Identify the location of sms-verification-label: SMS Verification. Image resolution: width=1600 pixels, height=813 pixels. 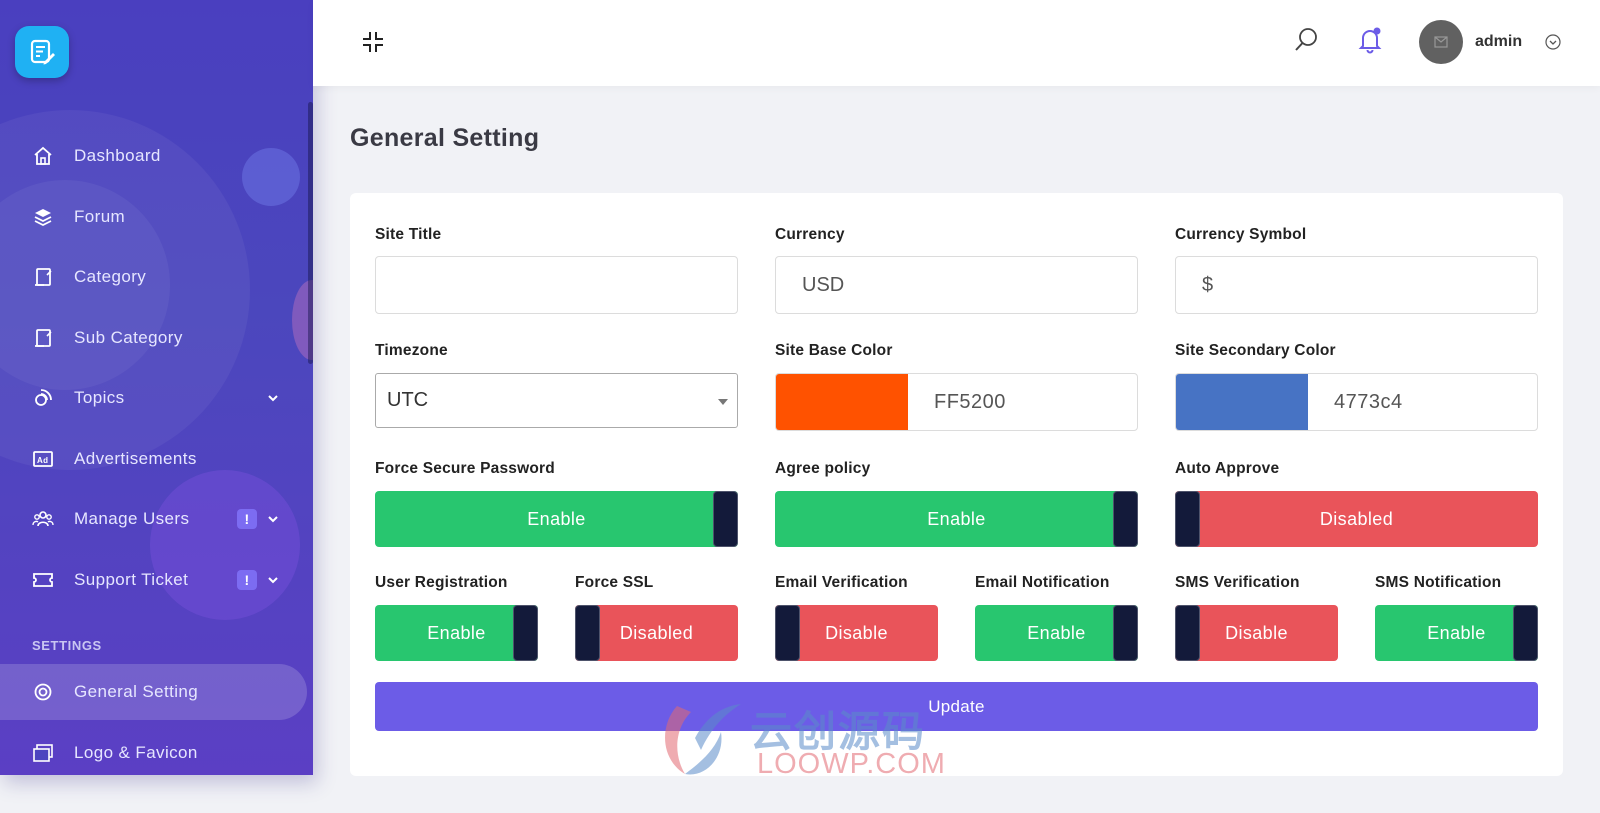
(1237, 582).